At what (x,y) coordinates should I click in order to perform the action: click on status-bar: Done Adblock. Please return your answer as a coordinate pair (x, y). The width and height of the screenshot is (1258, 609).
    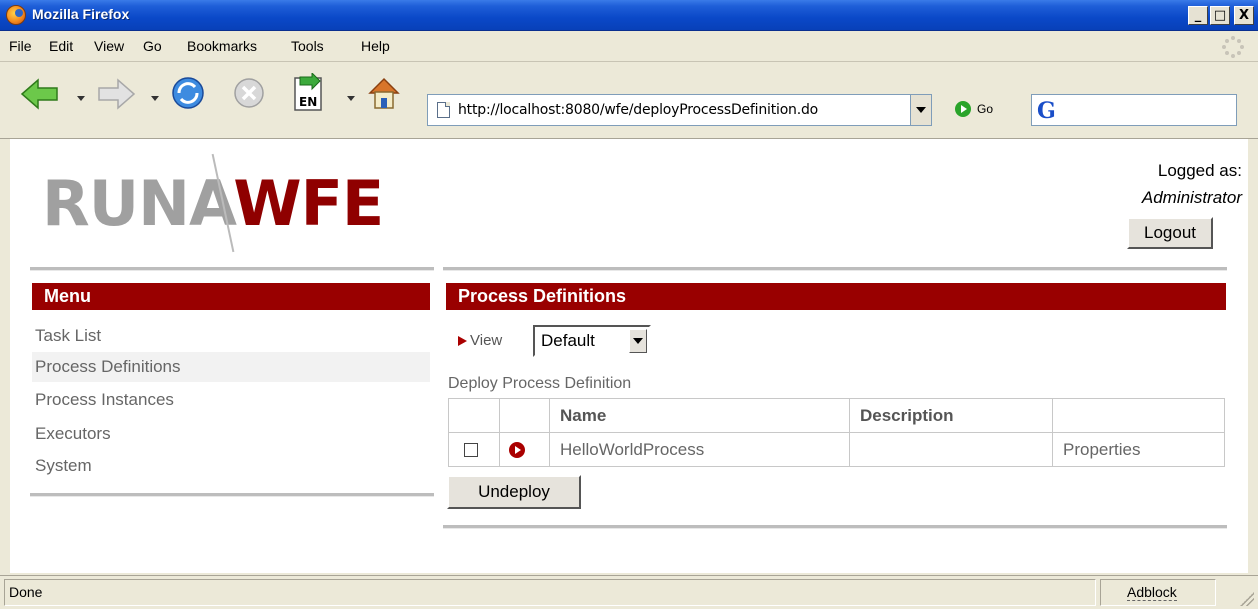
    Looking at the image, I should click on (629, 592).